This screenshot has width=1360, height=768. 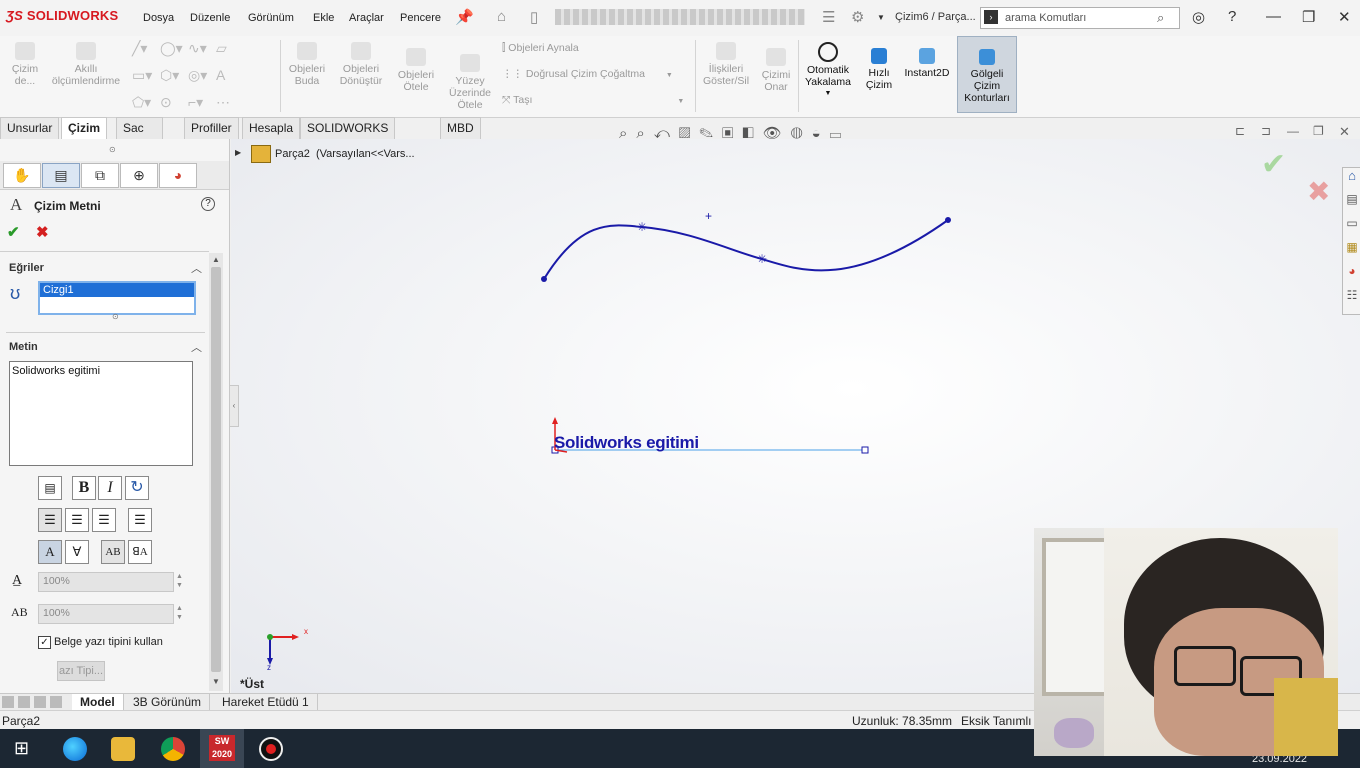 What do you see at coordinates (106, 614) in the screenshot?
I see `spacing-field: 100%` at bounding box center [106, 614].